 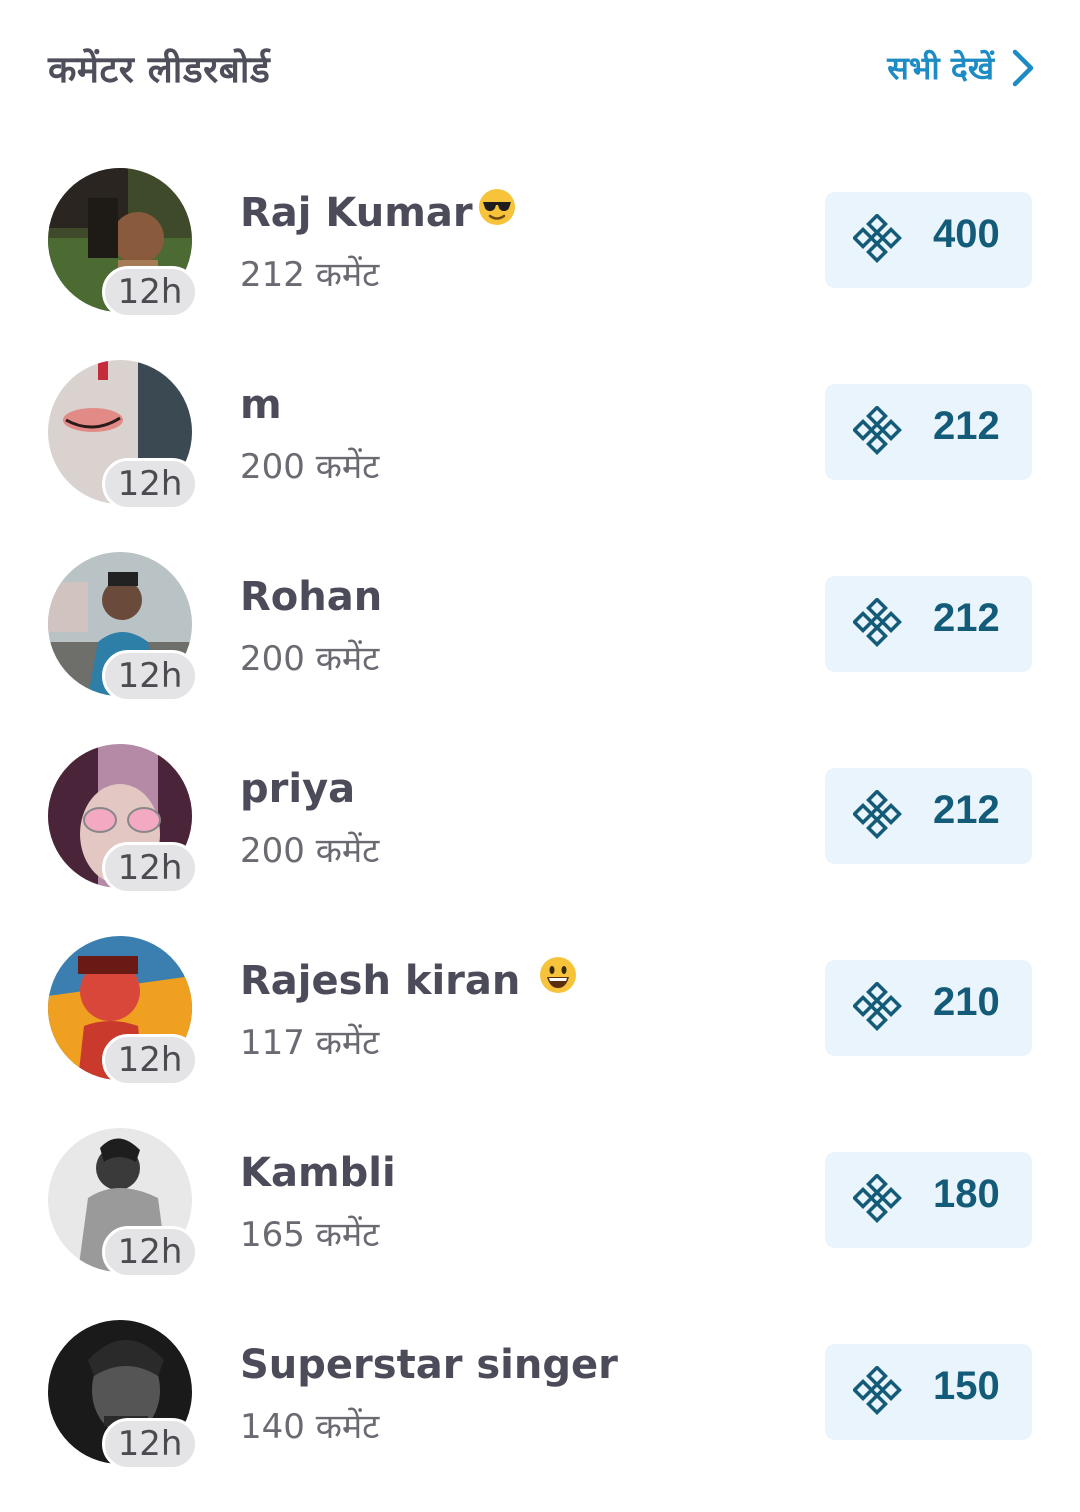 What do you see at coordinates (928, 240) in the screenshot?
I see `score-badge: 400` at bounding box center [928, 240].